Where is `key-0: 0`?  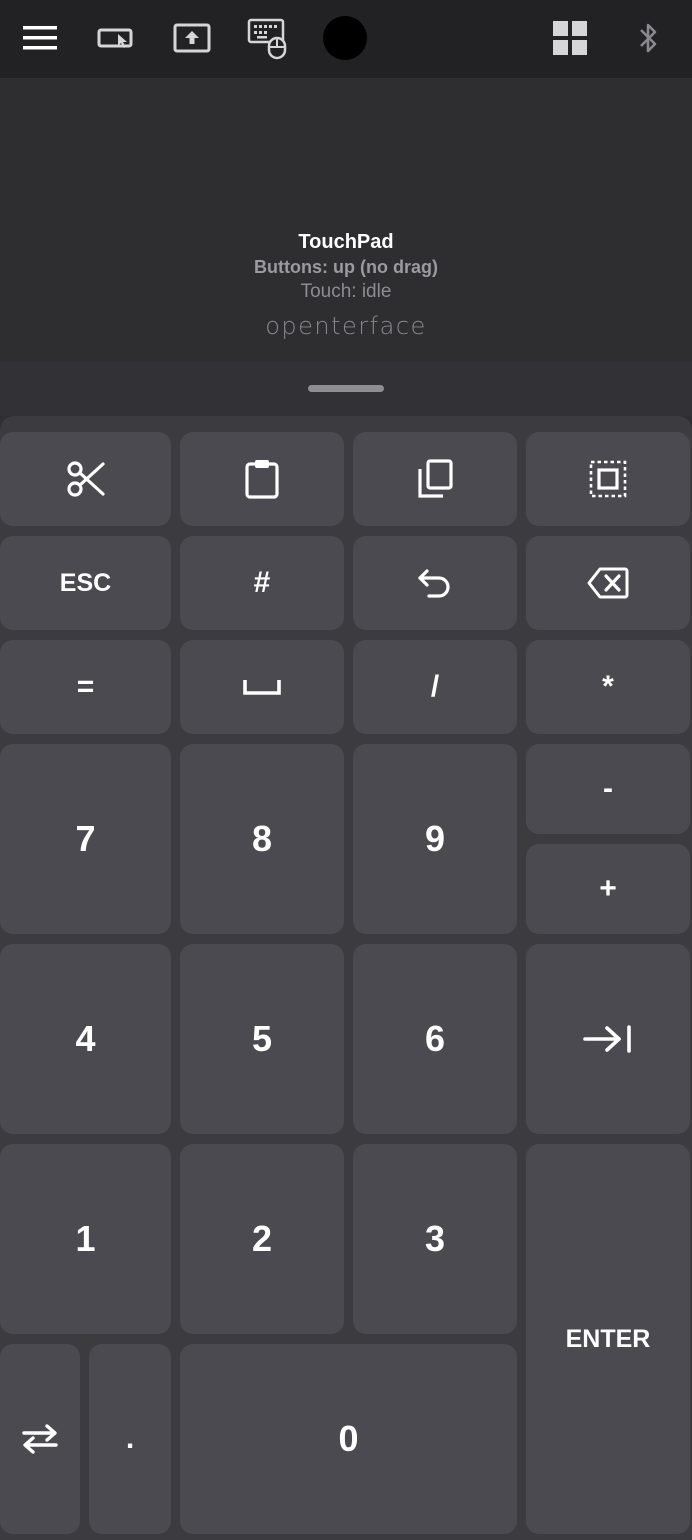 key-0: 0 is located at coordinates (348, 1439).